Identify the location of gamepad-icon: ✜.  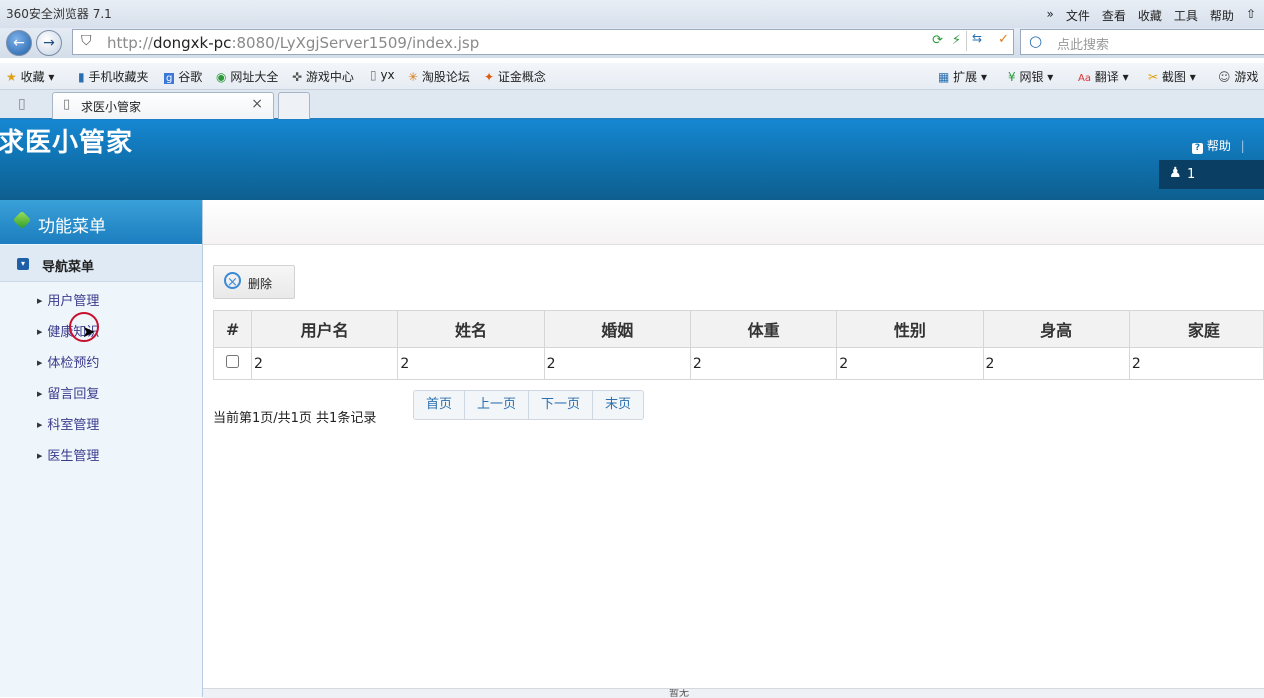
(297, 77).